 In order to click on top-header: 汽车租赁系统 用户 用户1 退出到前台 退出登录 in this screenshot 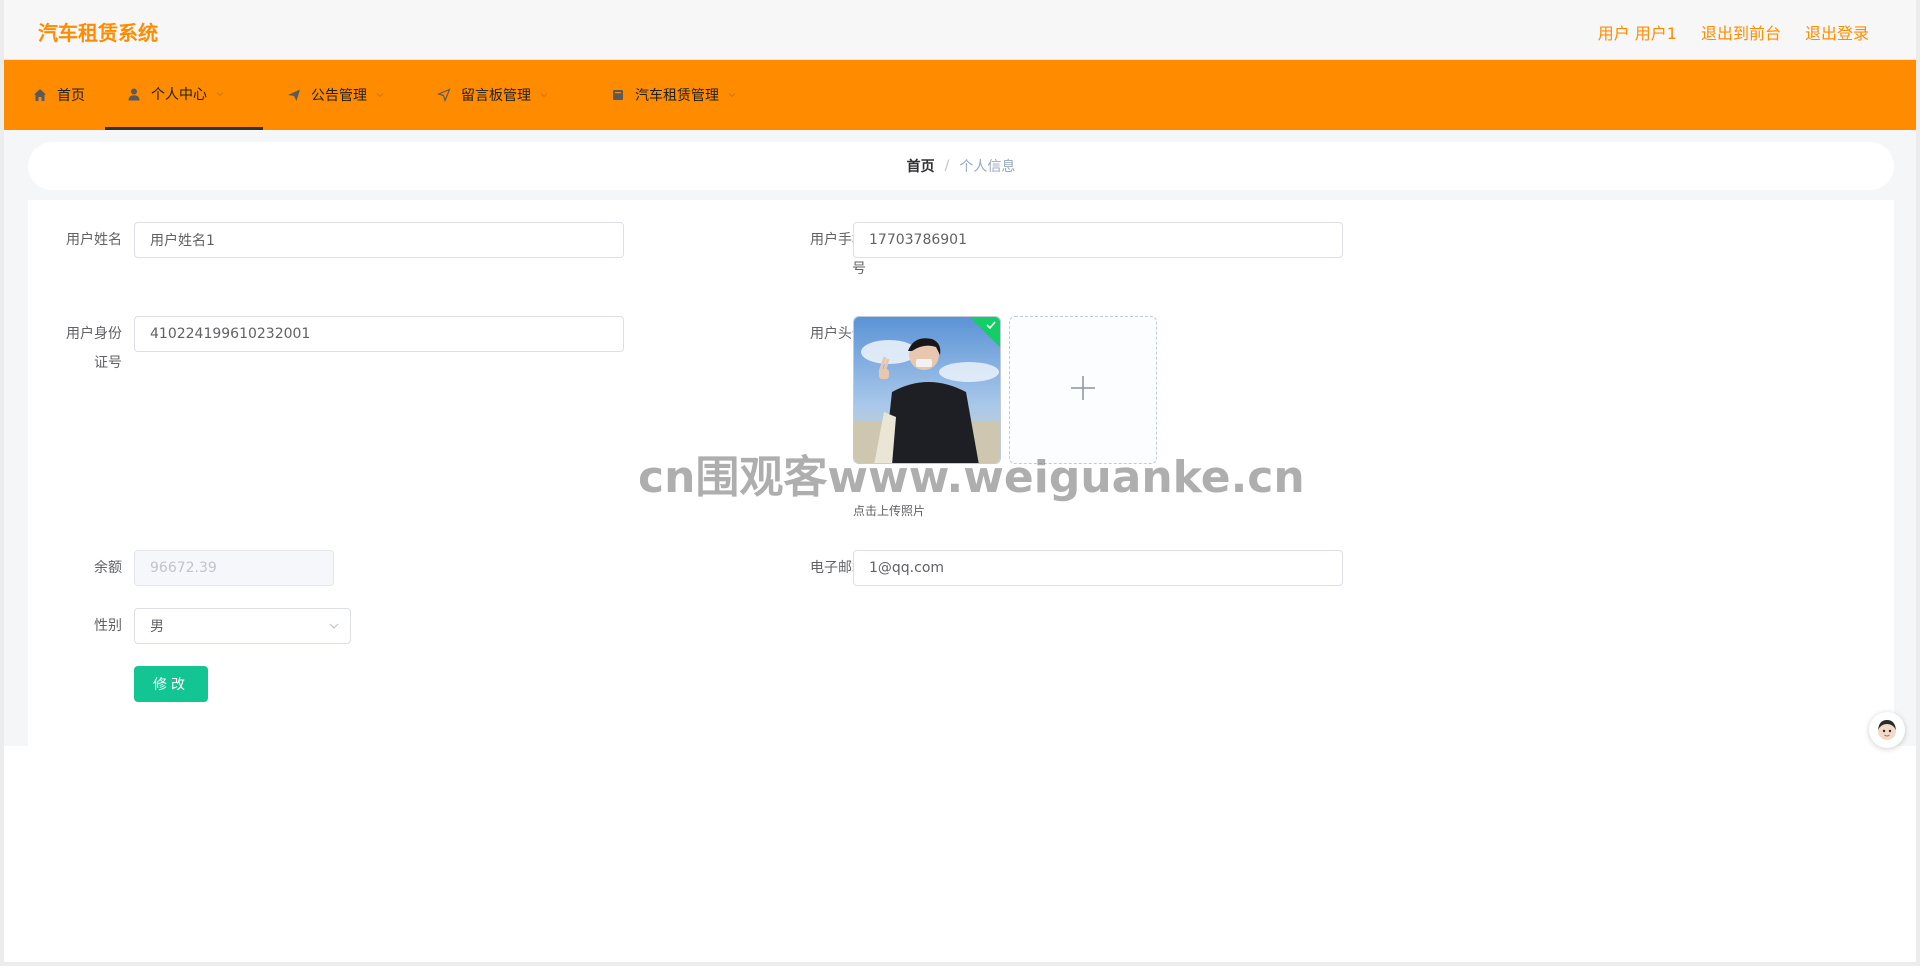, I will do `click(960, 30)`.